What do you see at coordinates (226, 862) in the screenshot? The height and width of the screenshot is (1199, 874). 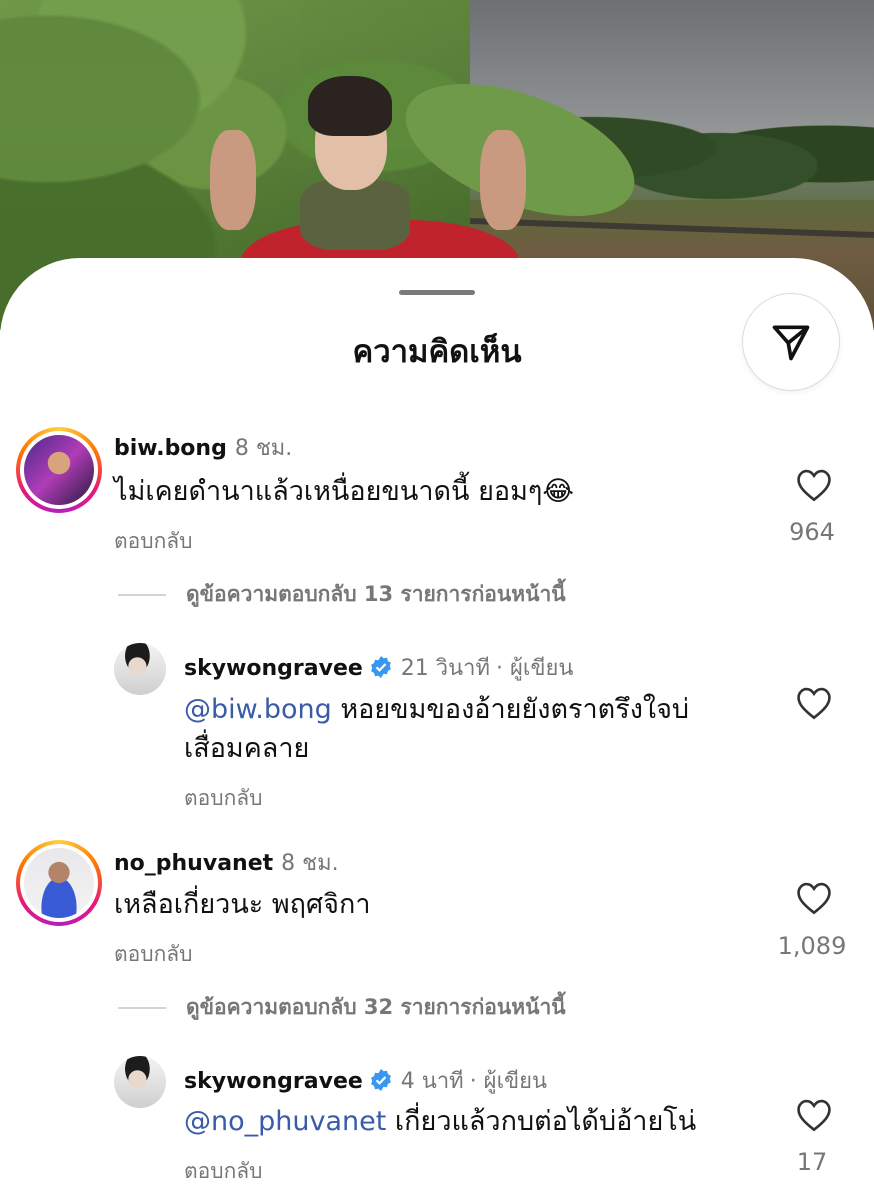 I see `comment-username: no_phuvanet 8 ชม.` at bounding box center [226, 862].